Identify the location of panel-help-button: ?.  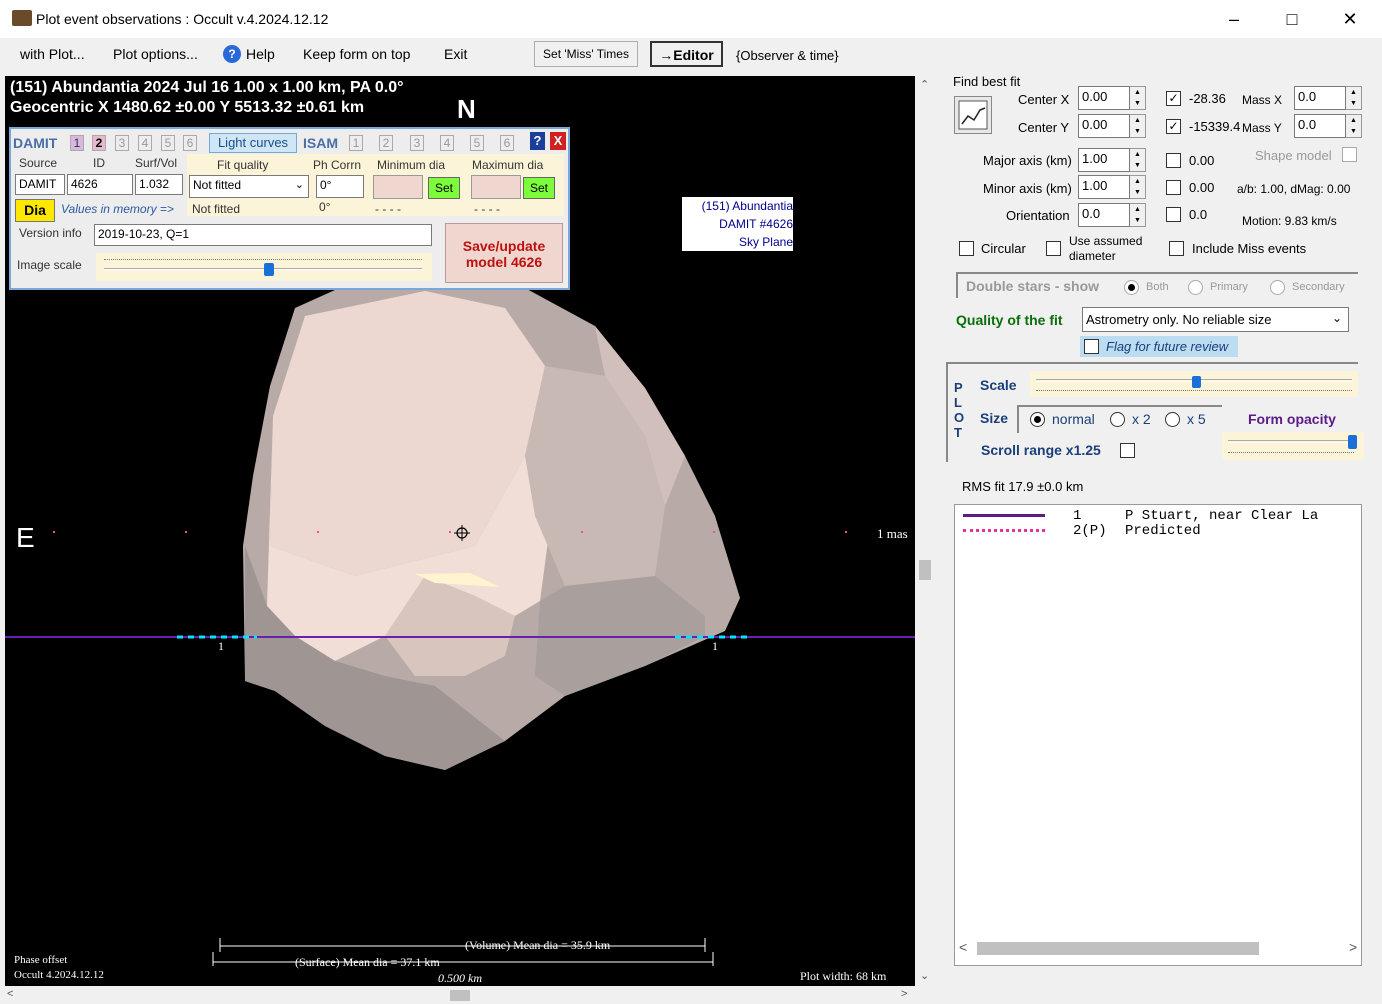
(537, 141).